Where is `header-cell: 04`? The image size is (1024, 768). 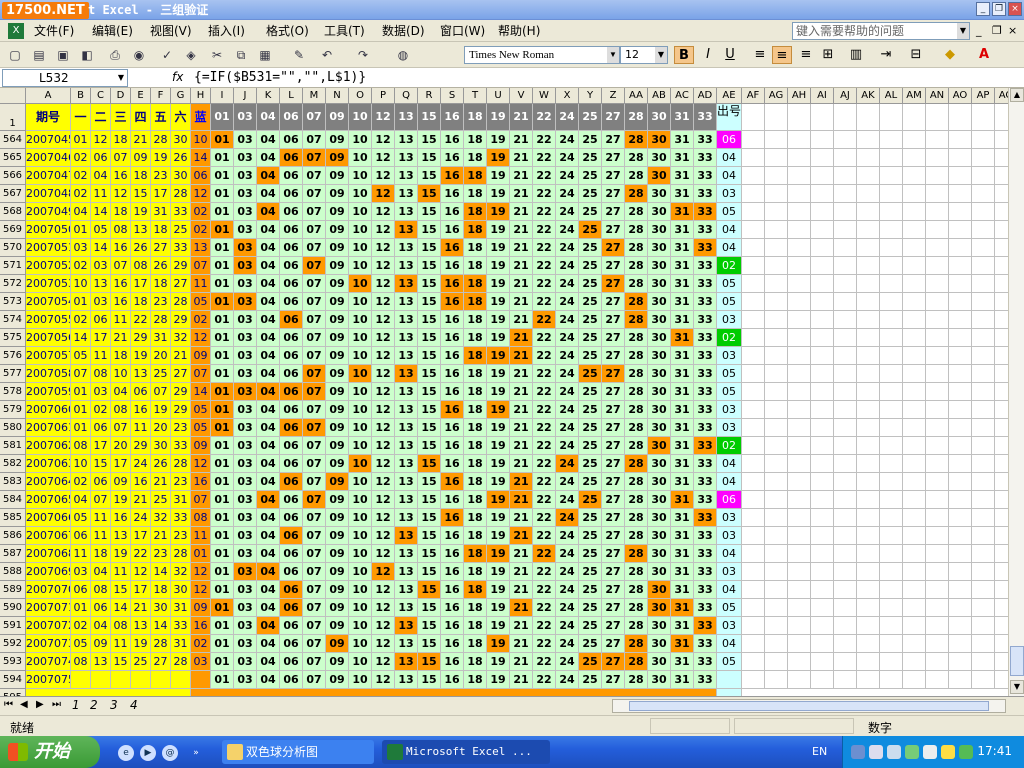
header-cell: 04 is located at coordinates (268, 117).